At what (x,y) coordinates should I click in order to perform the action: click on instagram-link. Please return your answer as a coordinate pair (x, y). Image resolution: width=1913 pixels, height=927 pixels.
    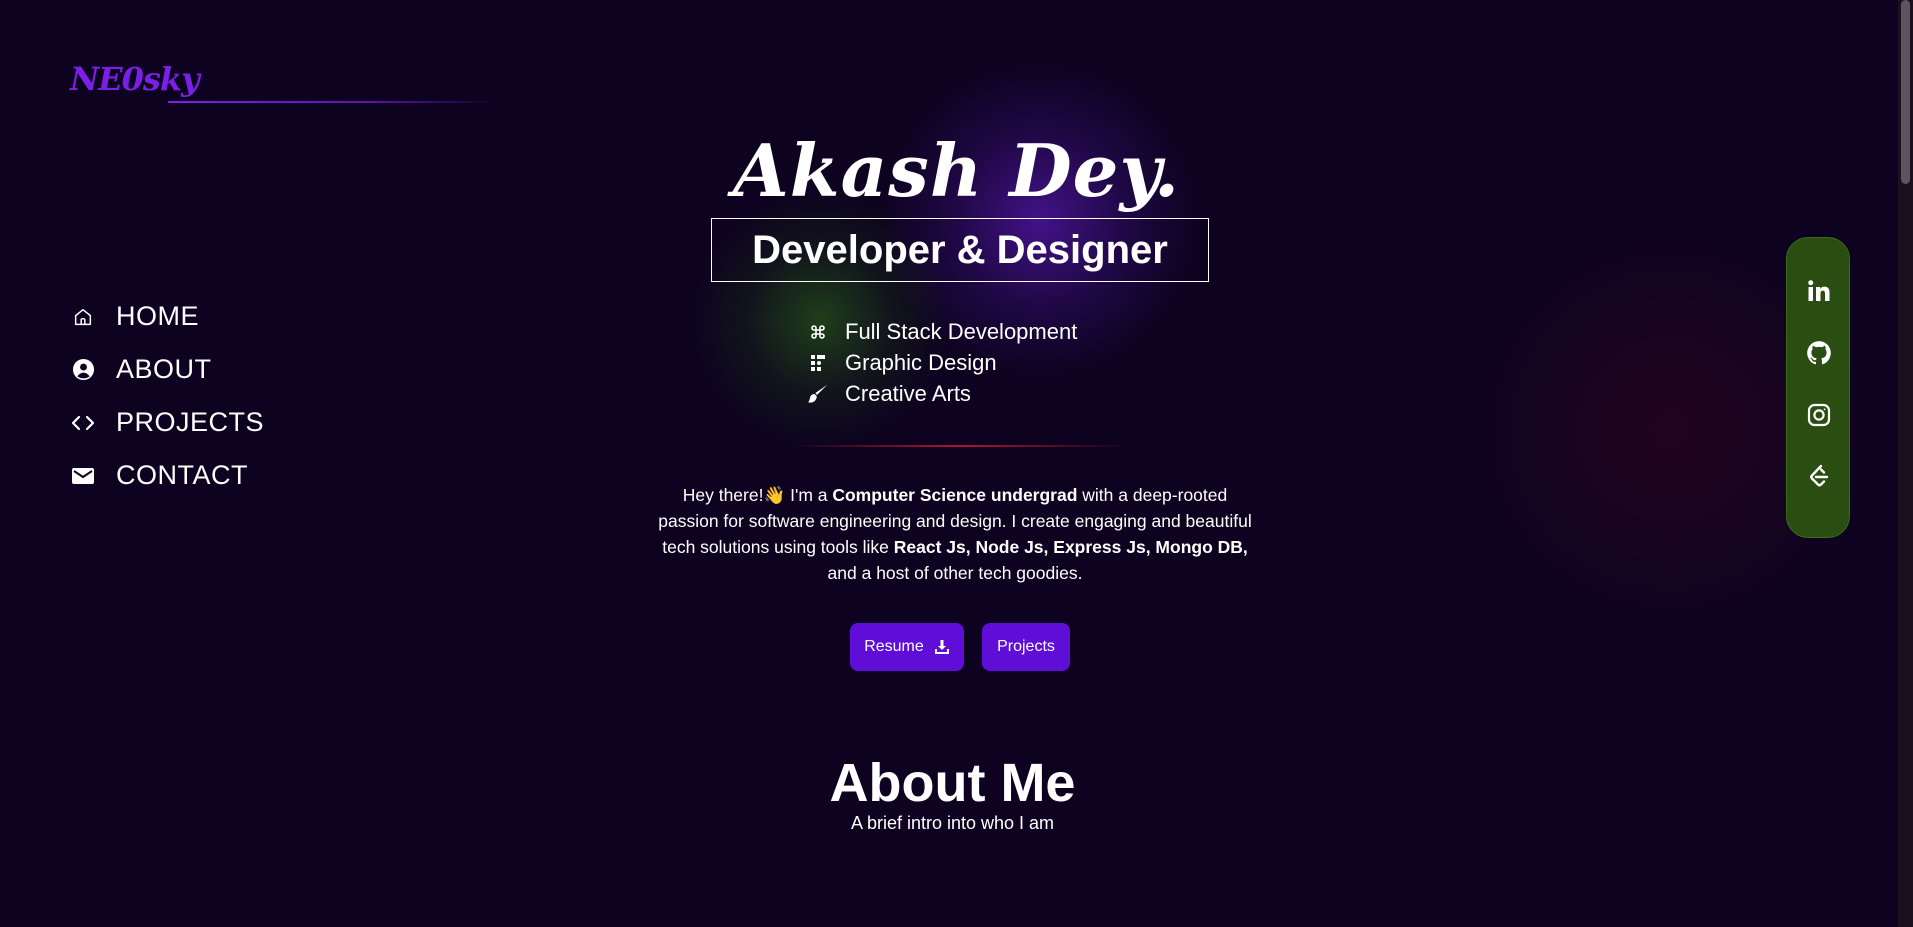
    Looking at the image, I should click on (1819, 417).